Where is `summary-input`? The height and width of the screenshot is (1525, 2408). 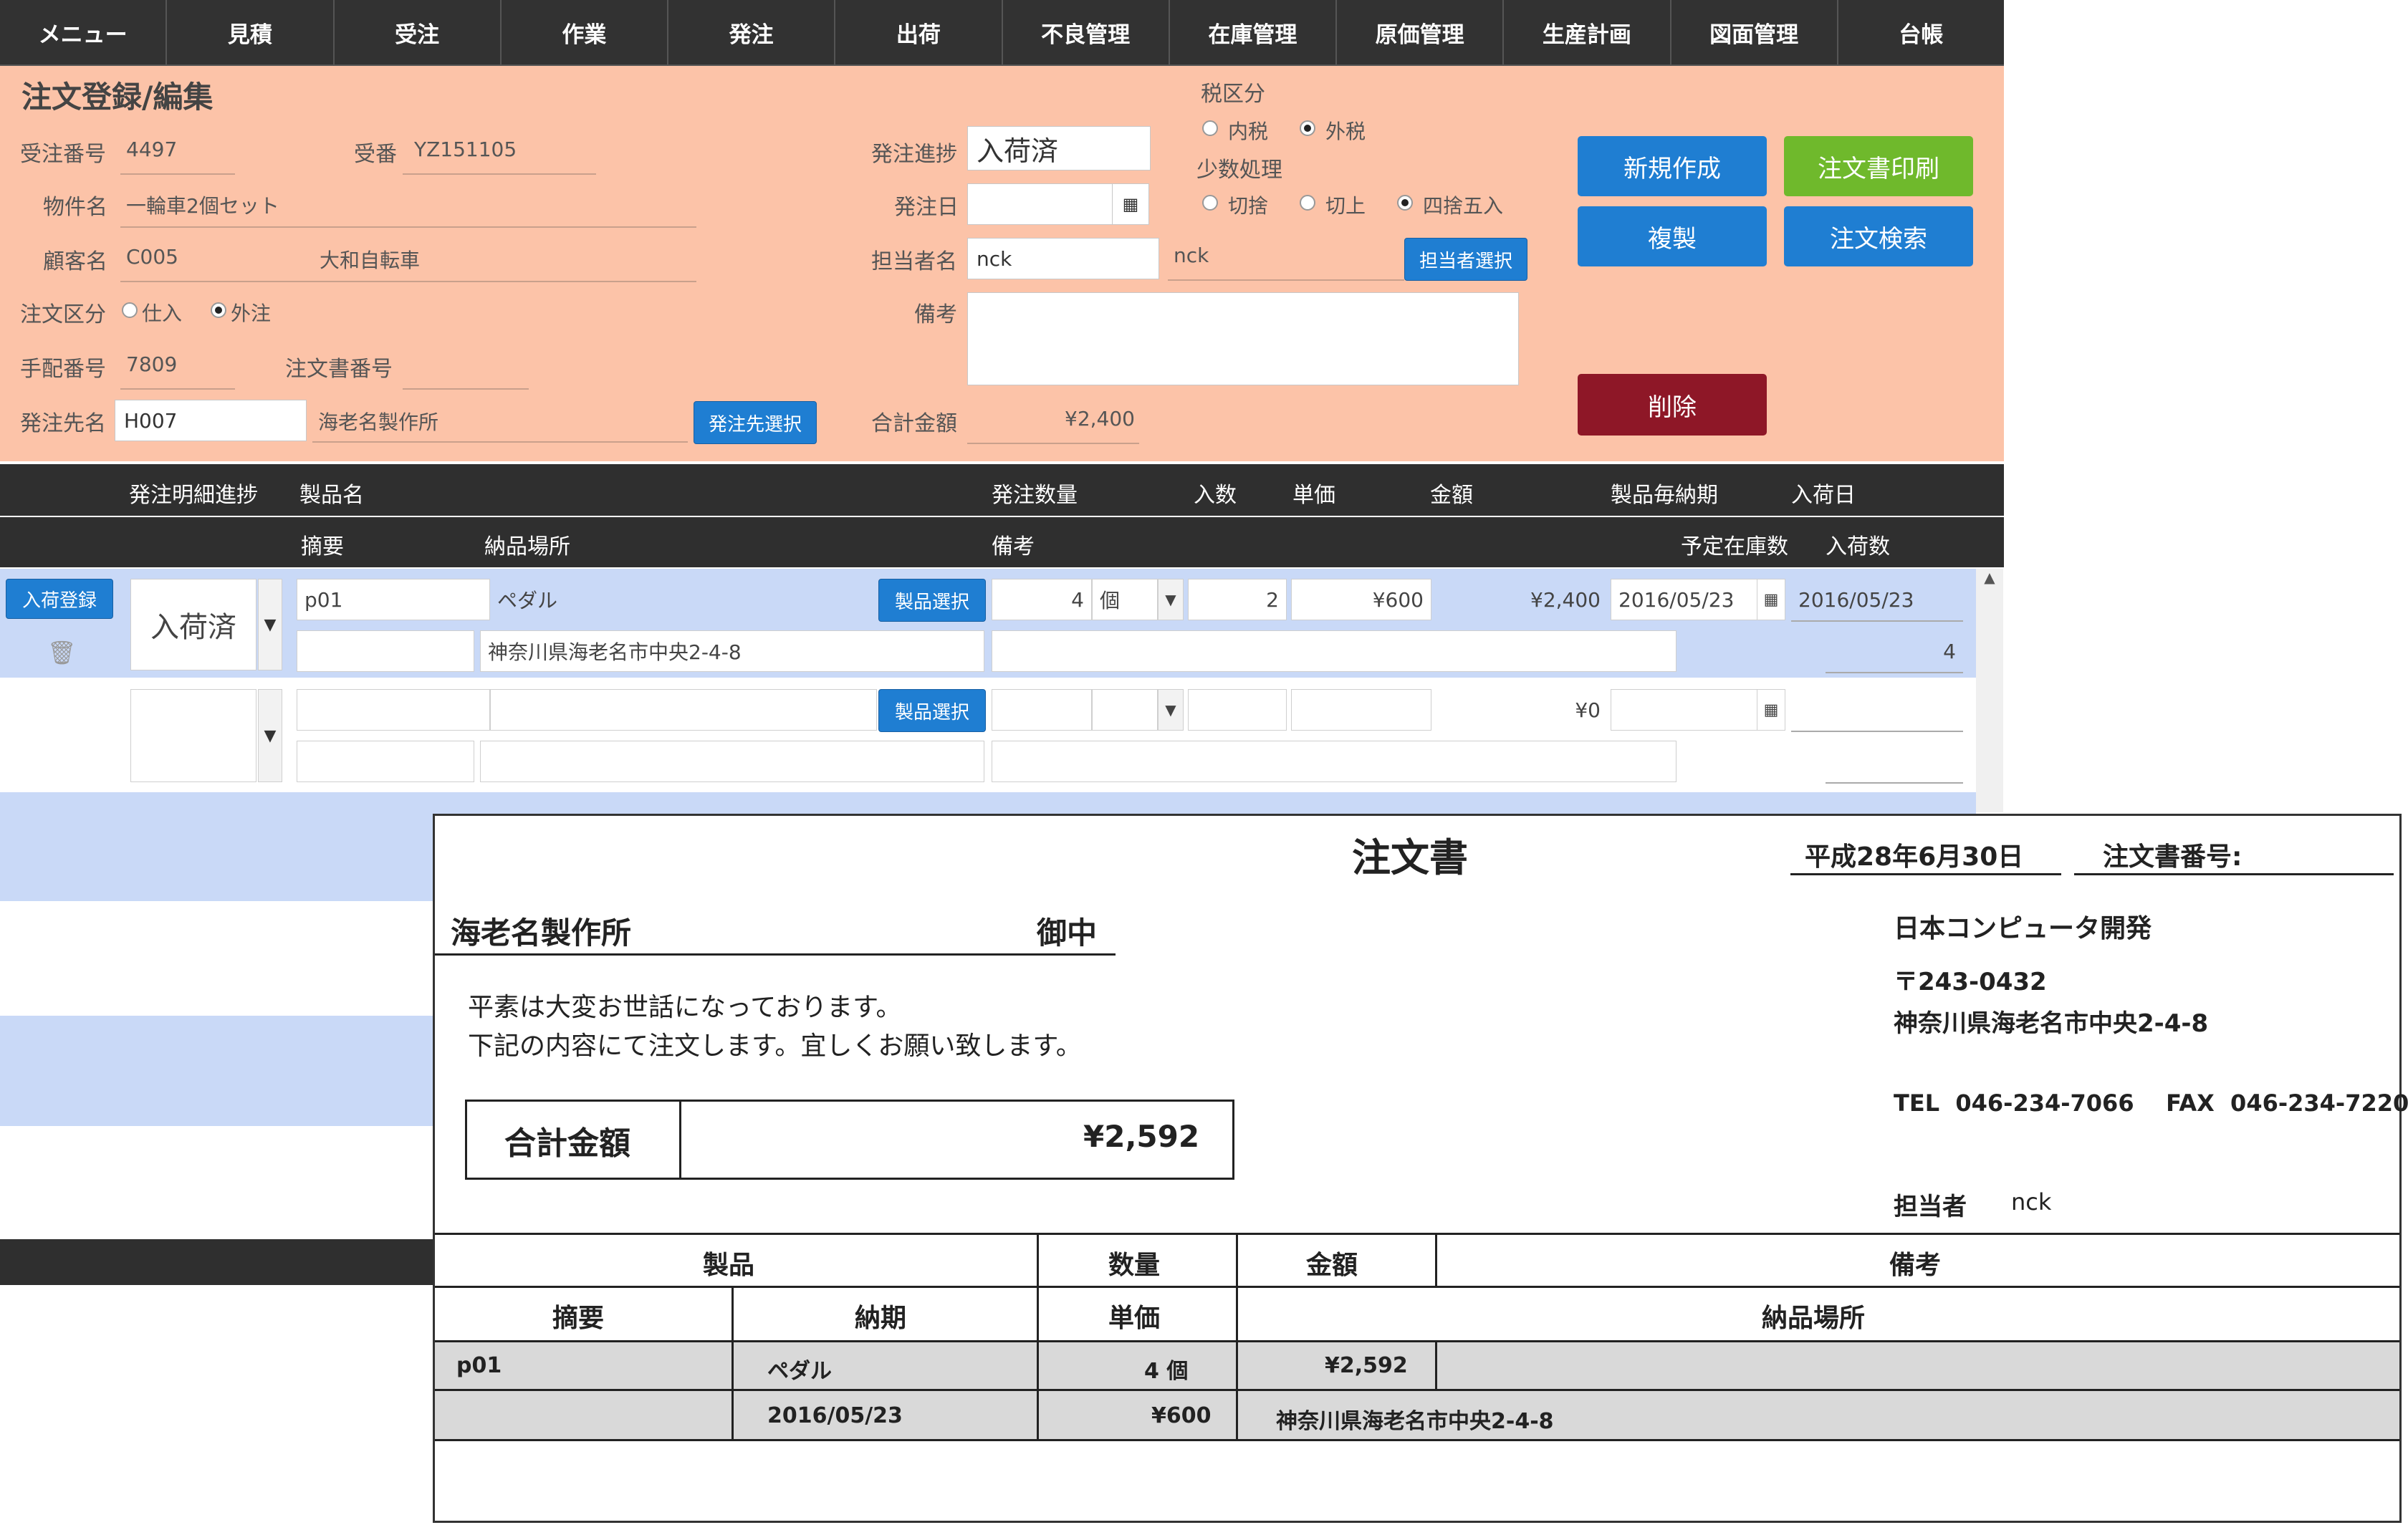
summary-input is located at coordinates (385, 651).